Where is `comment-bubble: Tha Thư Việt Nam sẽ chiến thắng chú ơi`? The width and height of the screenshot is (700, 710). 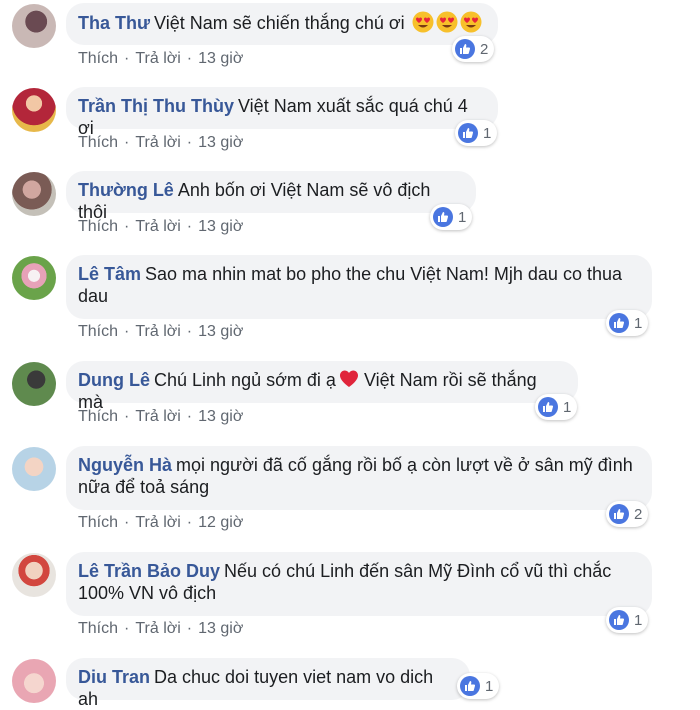 comment-bubble: Tha Thư Việt Nam sẽ chiến thắng chú ơi is located at coordinates (282, 24).